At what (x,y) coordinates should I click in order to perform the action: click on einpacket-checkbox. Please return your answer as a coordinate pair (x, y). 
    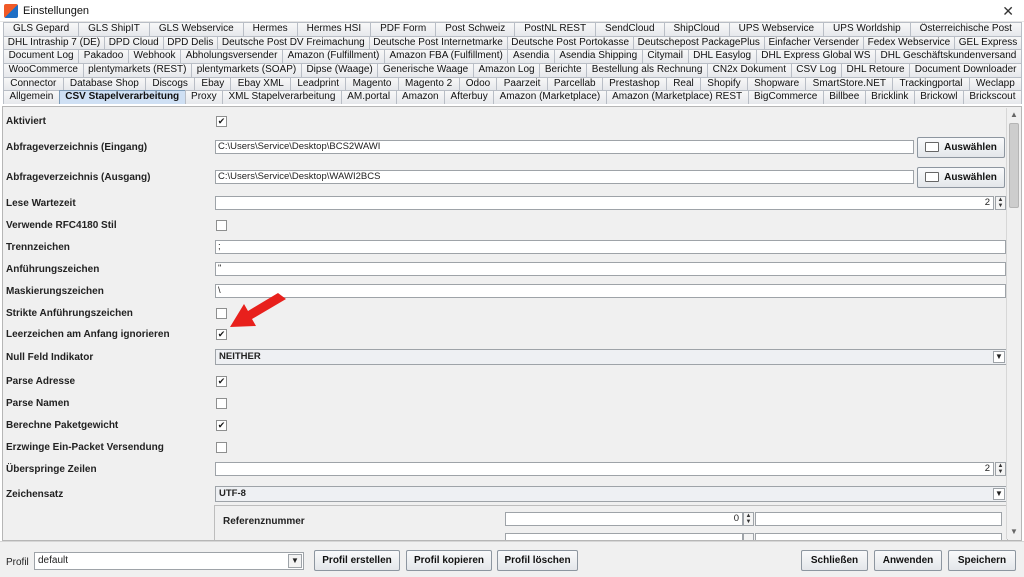
    Looking at the image, I should click on (221, 447).